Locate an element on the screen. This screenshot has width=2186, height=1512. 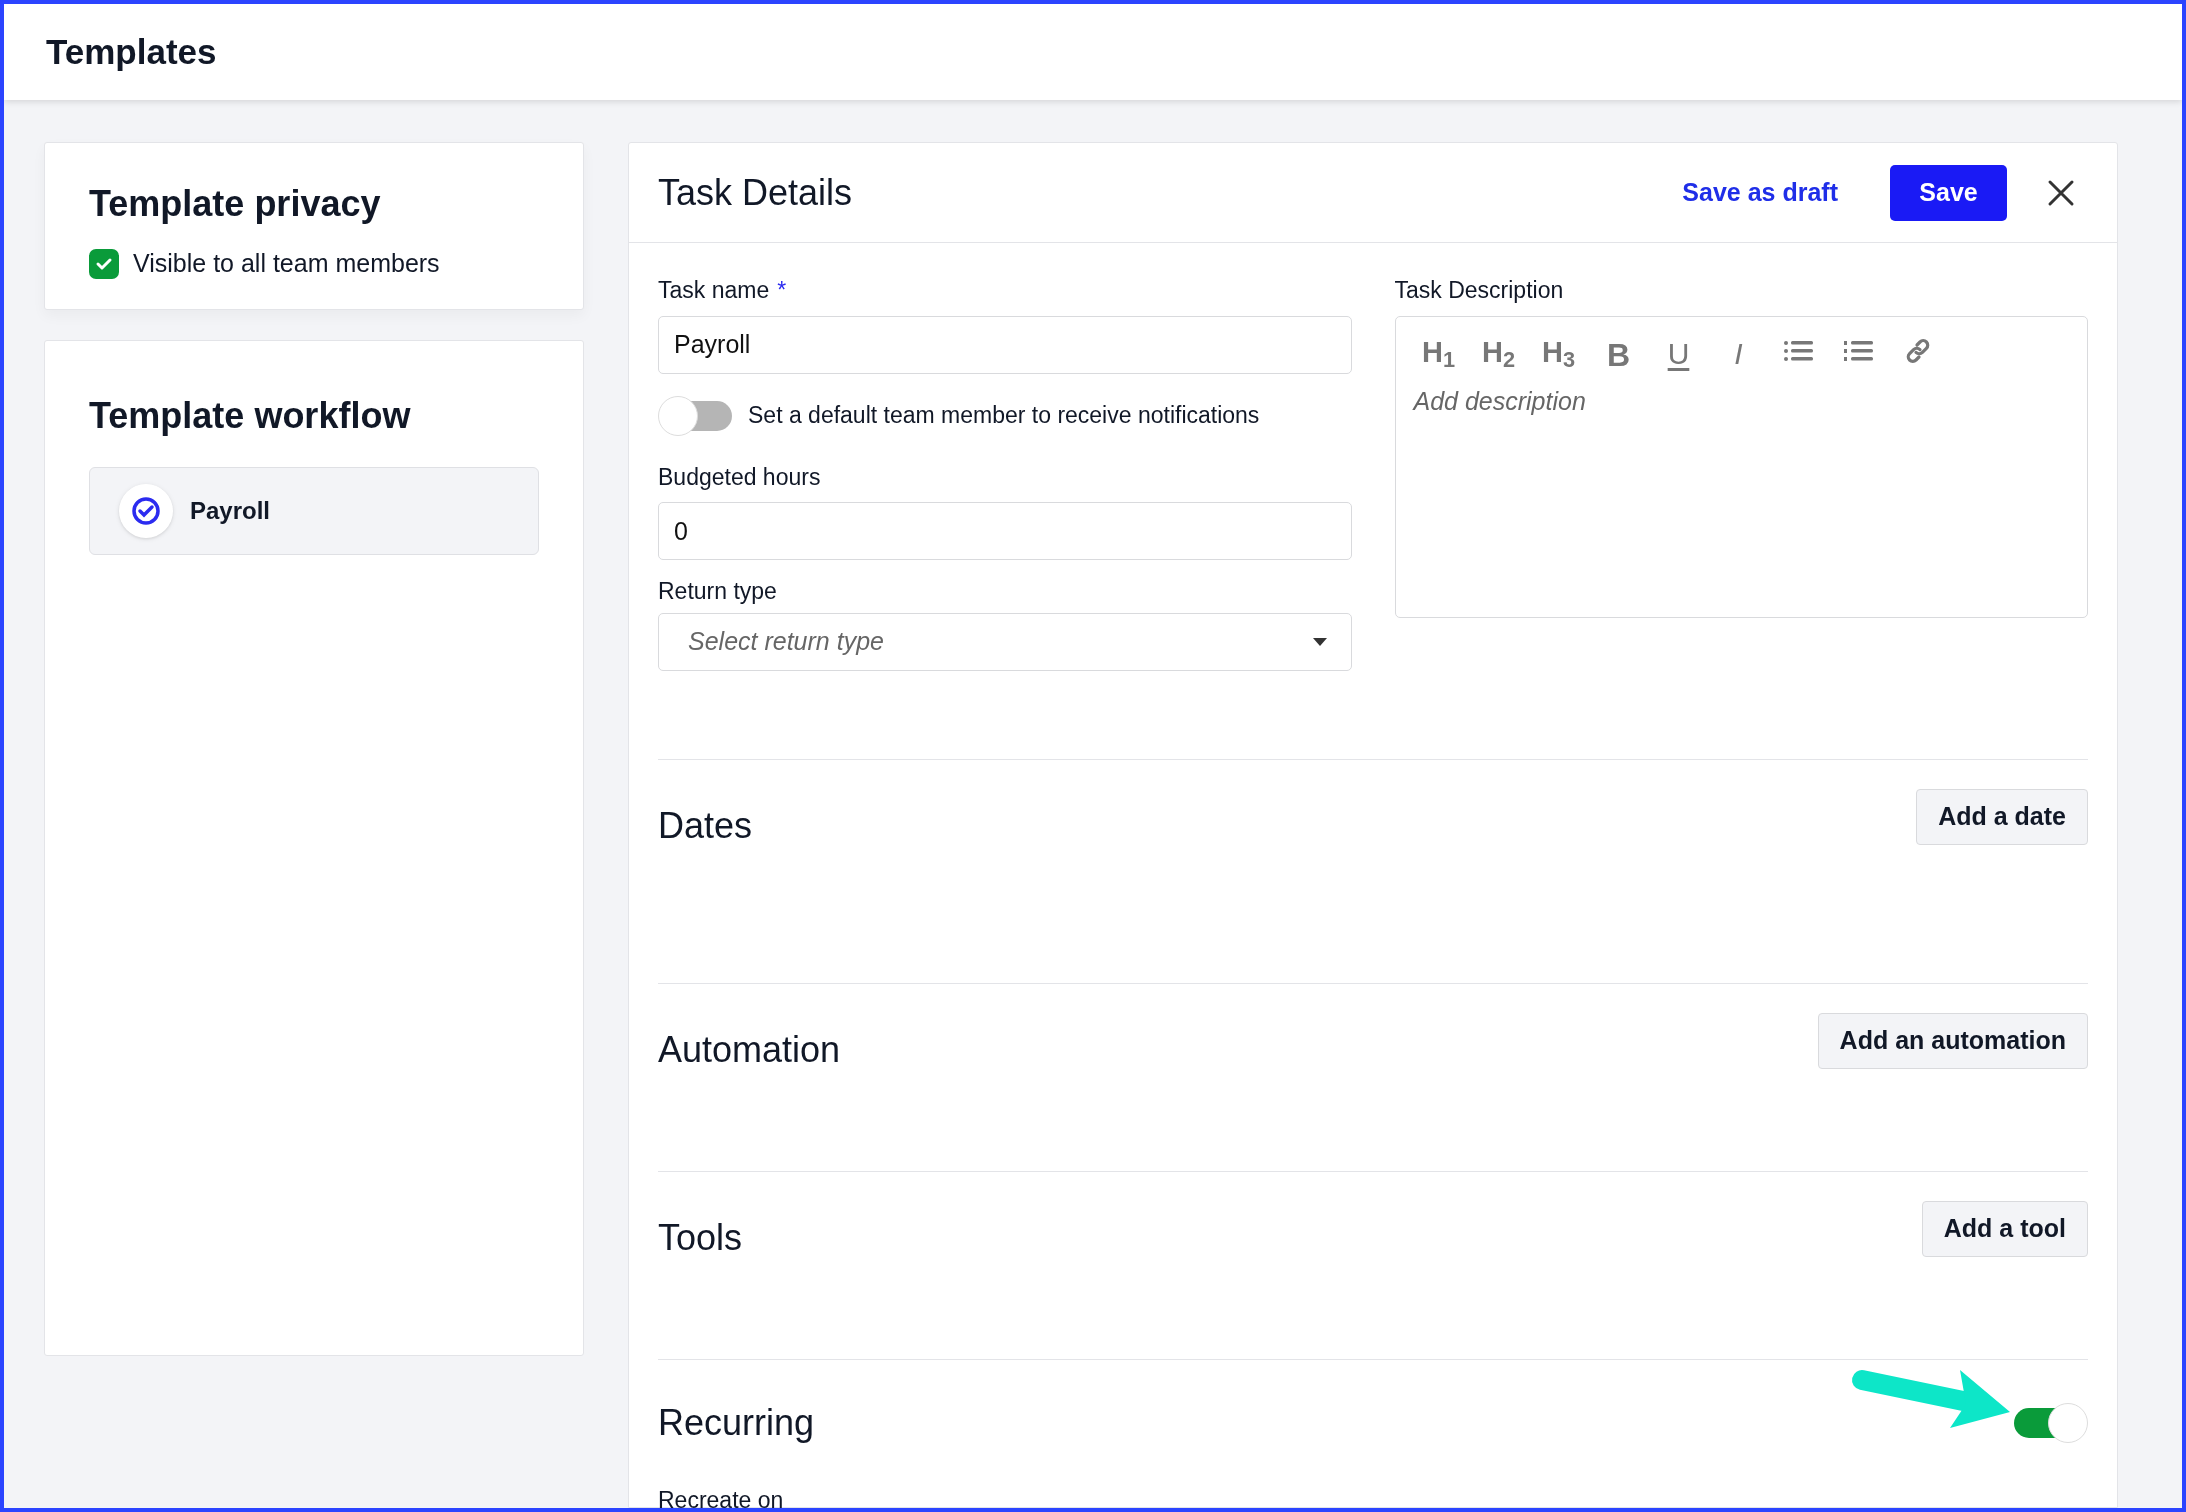
check-circle-icon is located at coordinates (146, 511).